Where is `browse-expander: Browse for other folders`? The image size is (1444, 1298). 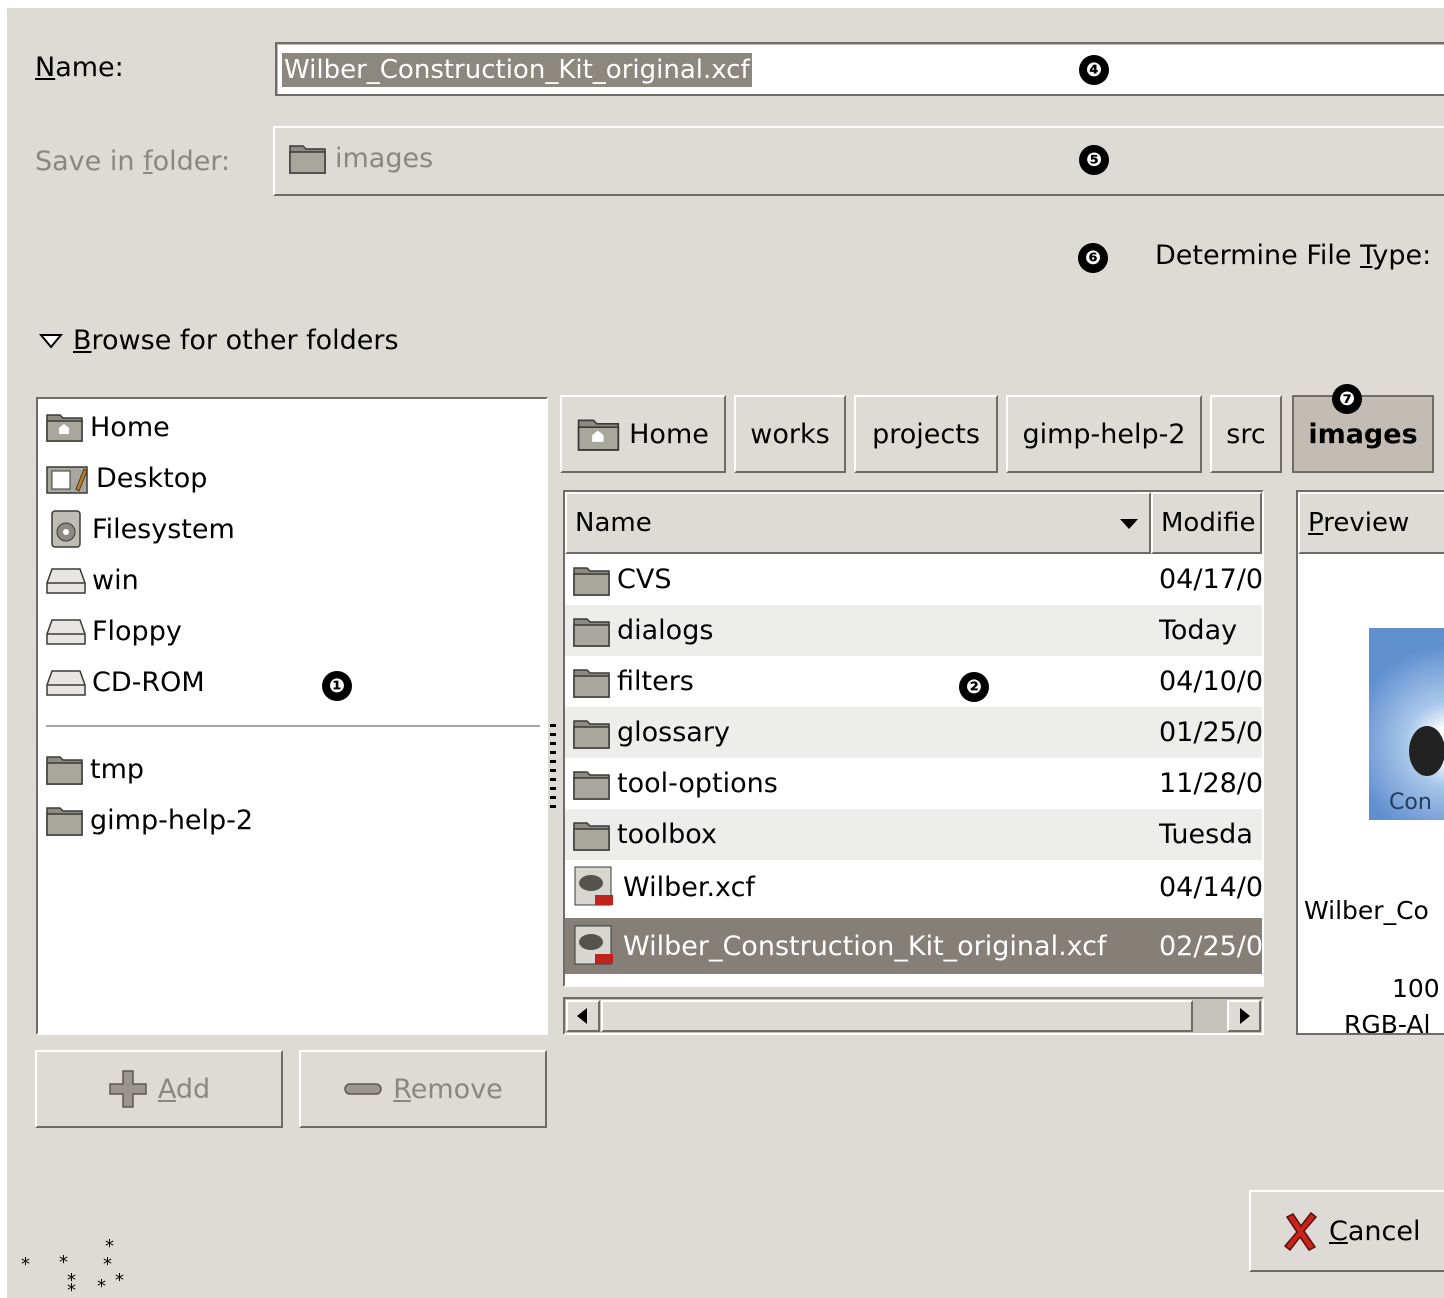
browse-expander: Browse for other folders is located at coordinates (219, 340).